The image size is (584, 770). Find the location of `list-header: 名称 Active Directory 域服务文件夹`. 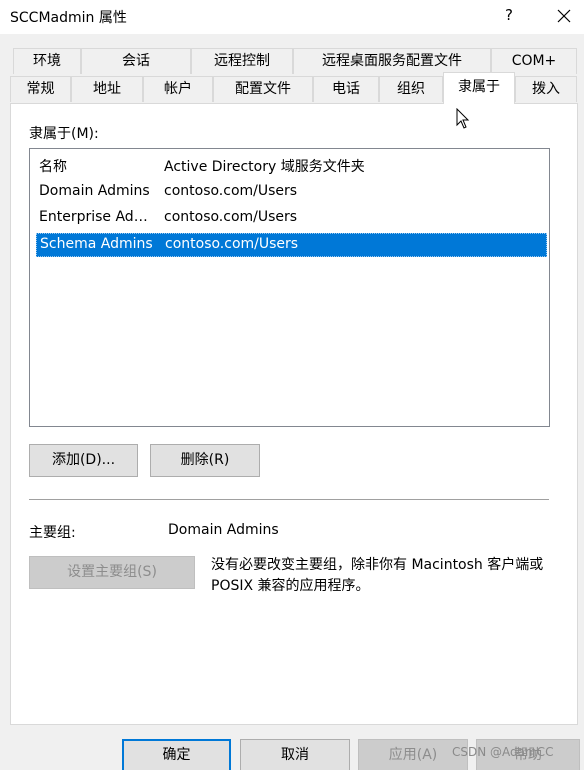

list-header: 名称 Active Directory 域服务文件夹 is located at coordinates (291, 165).